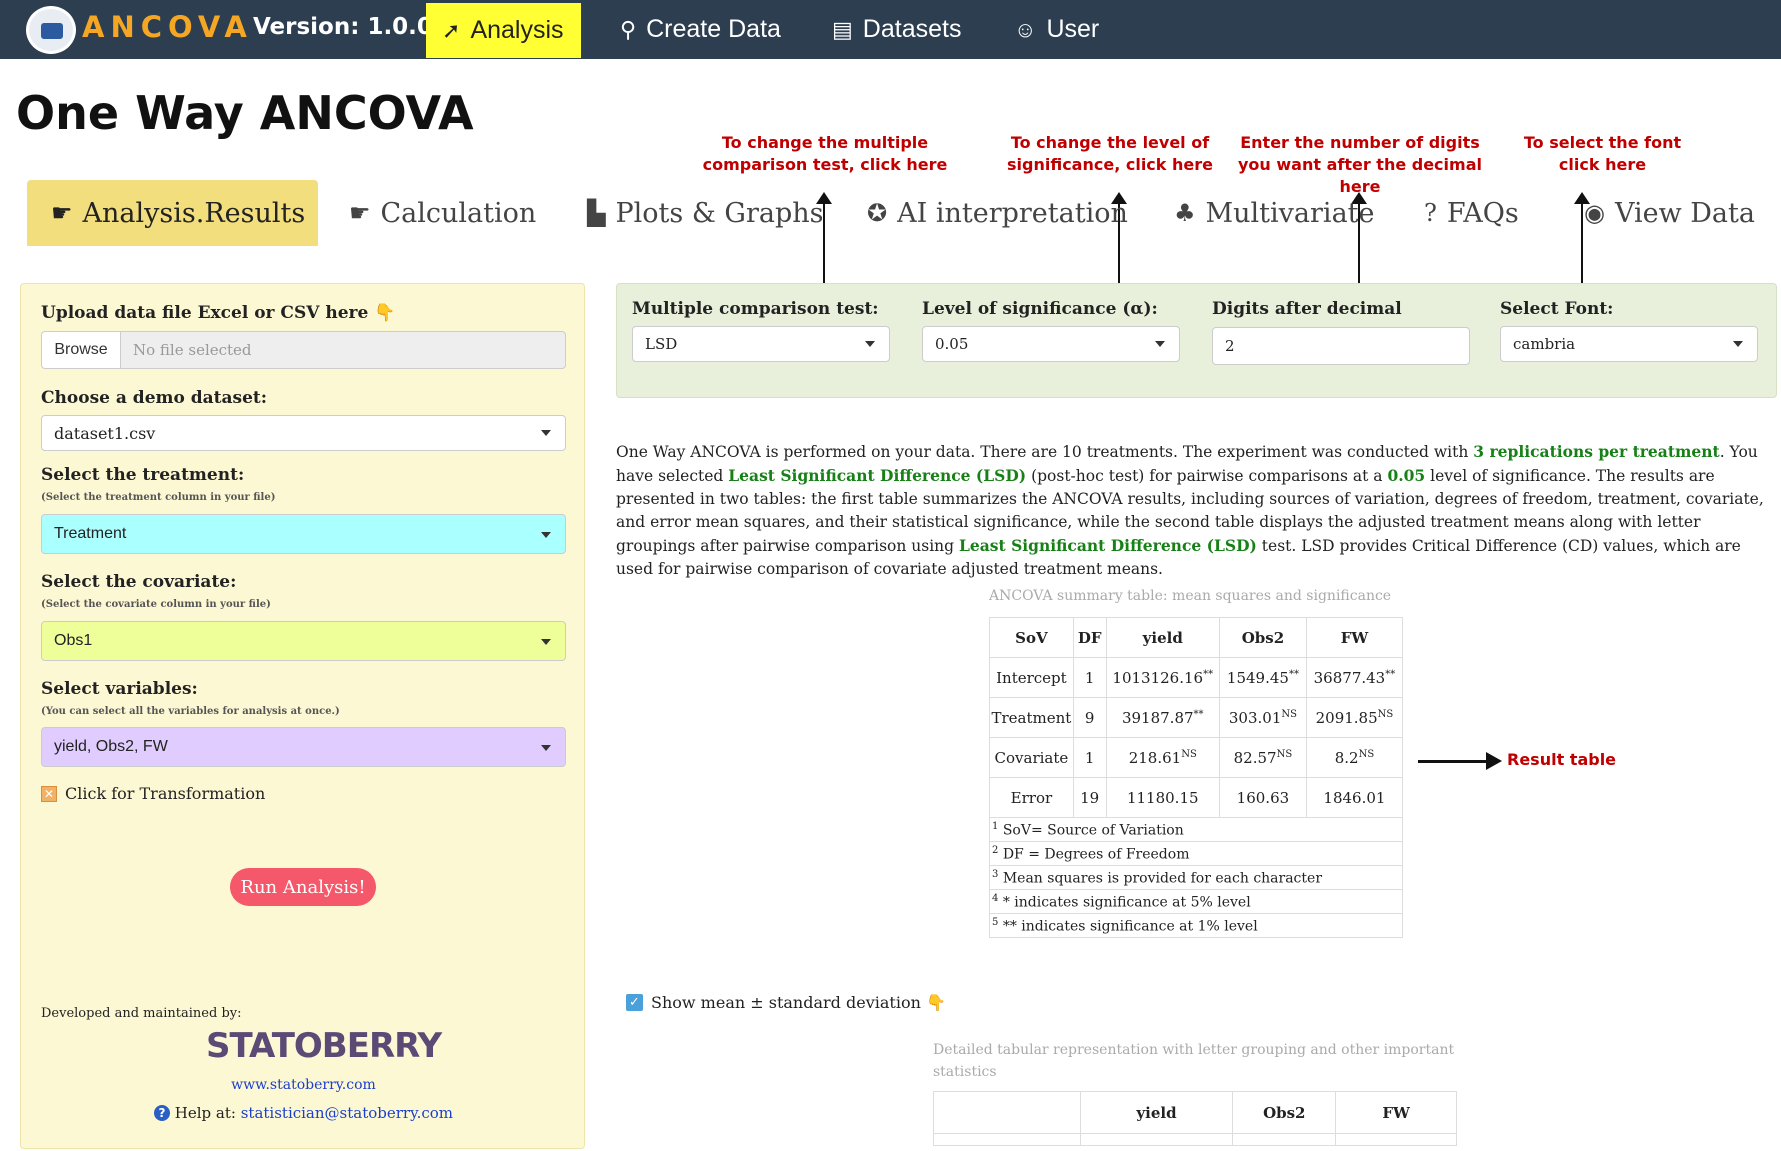  I want to click on value: 8.2, so click(1346, 757).